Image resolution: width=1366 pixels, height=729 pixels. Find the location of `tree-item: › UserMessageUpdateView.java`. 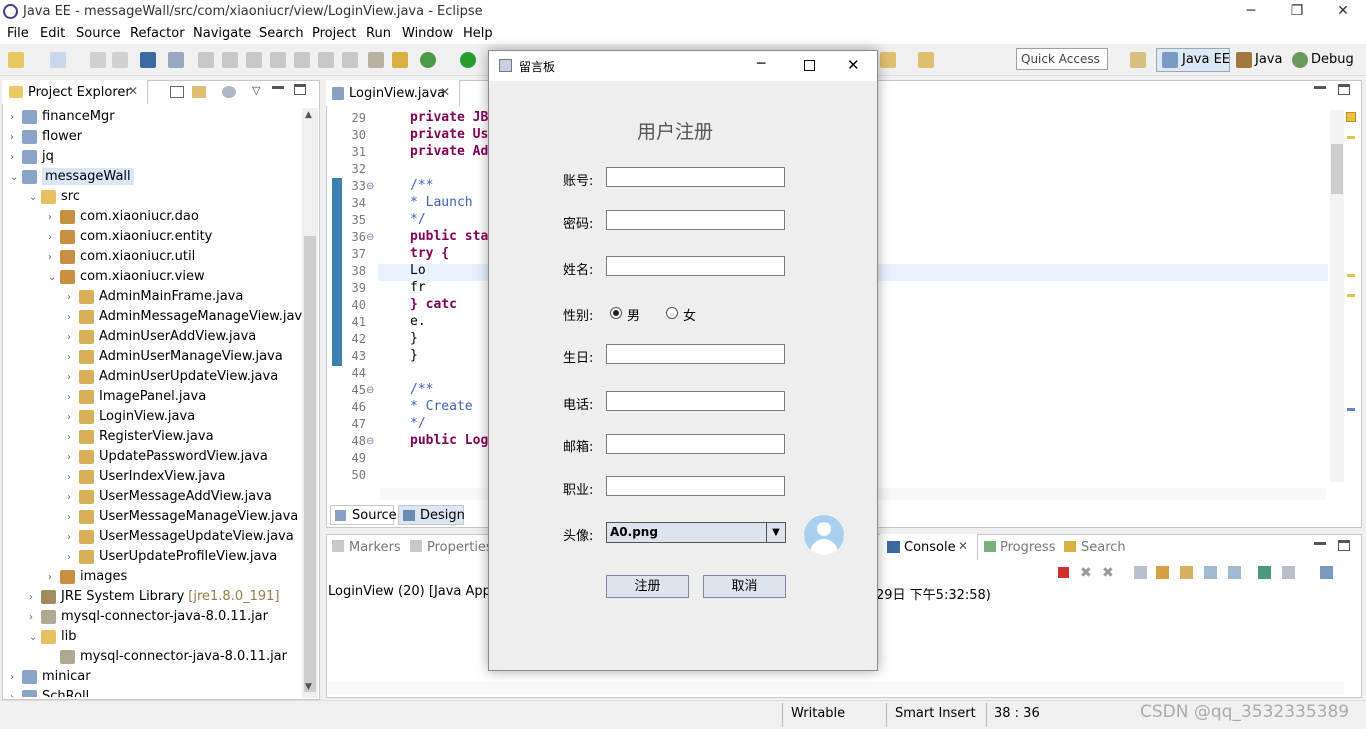

tree-item: › UserMessageUpdateView.java is located at coordinates (156, 537).